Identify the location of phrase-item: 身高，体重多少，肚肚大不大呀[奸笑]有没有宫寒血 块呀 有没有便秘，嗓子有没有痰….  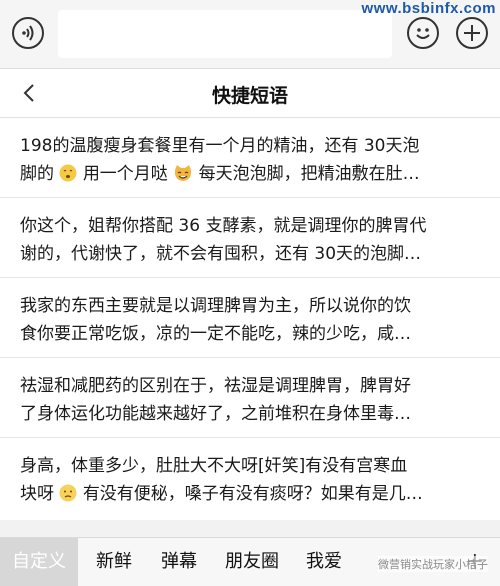
(250, 479).